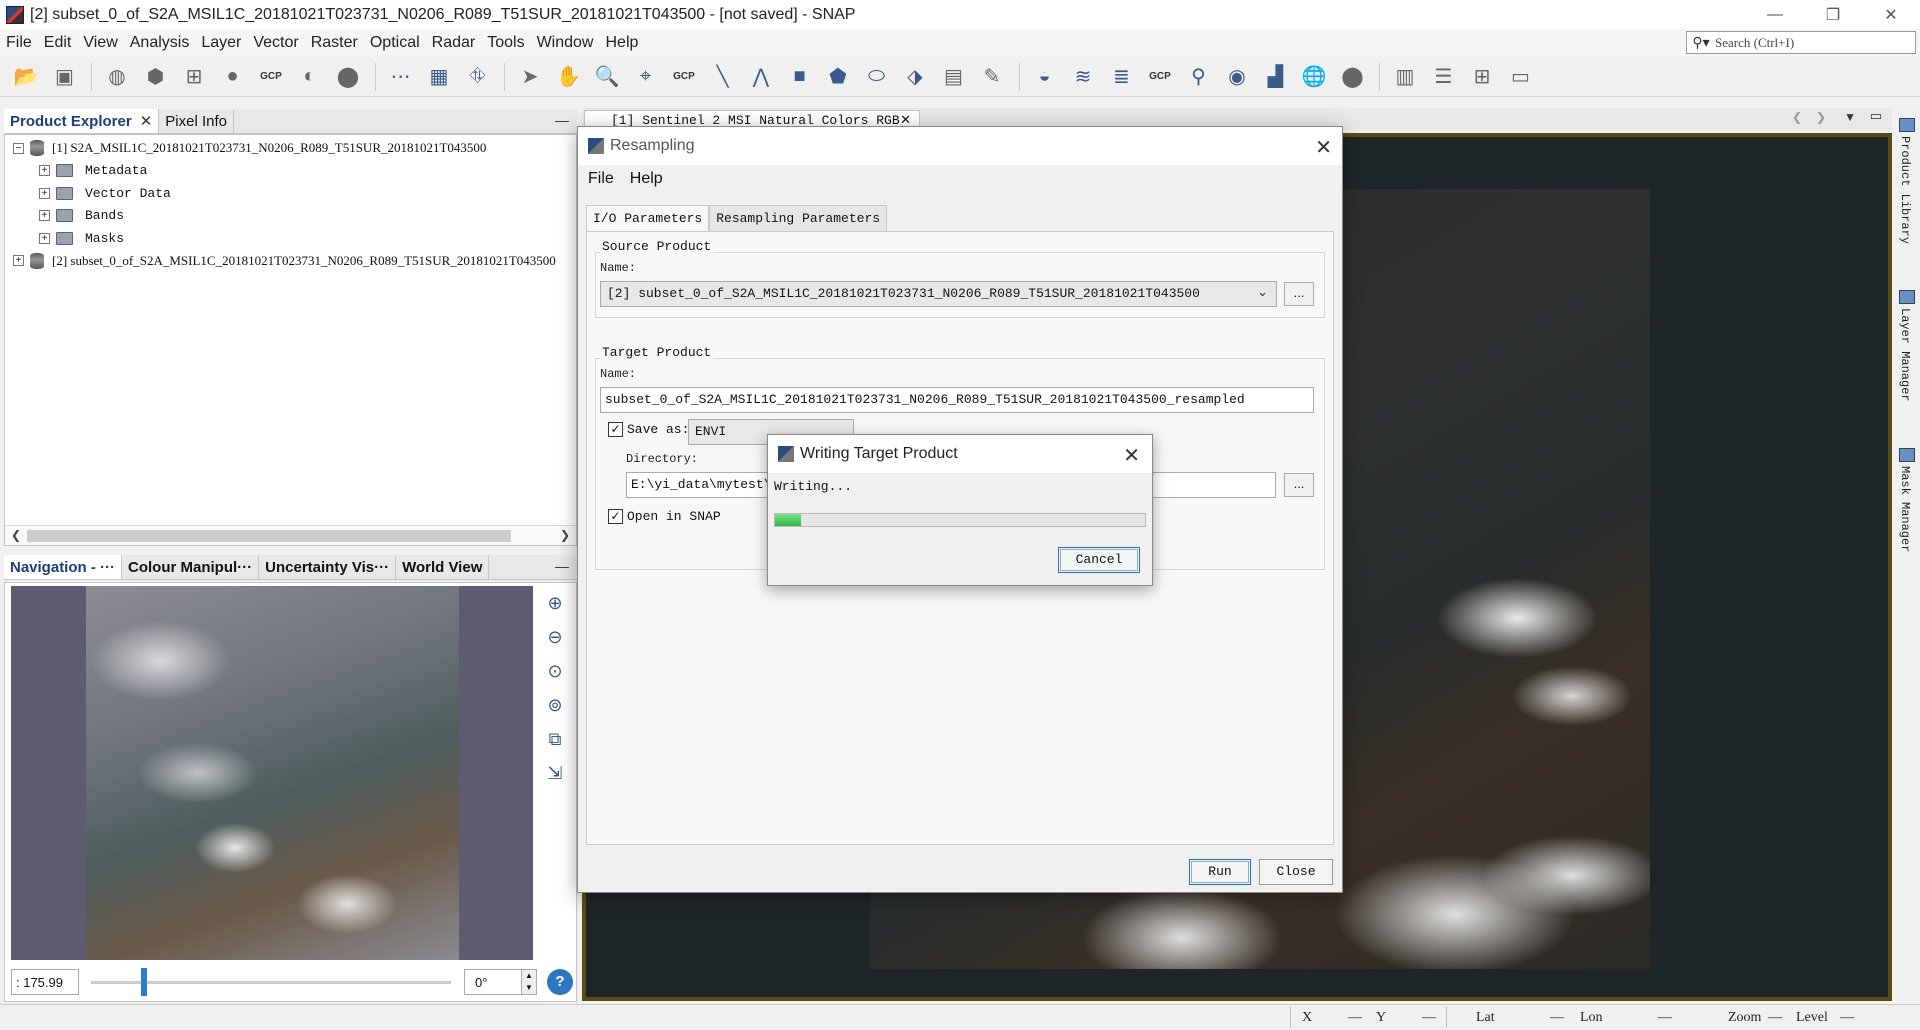  I want to click on grid-icon: ⊞, so click(194, 77).